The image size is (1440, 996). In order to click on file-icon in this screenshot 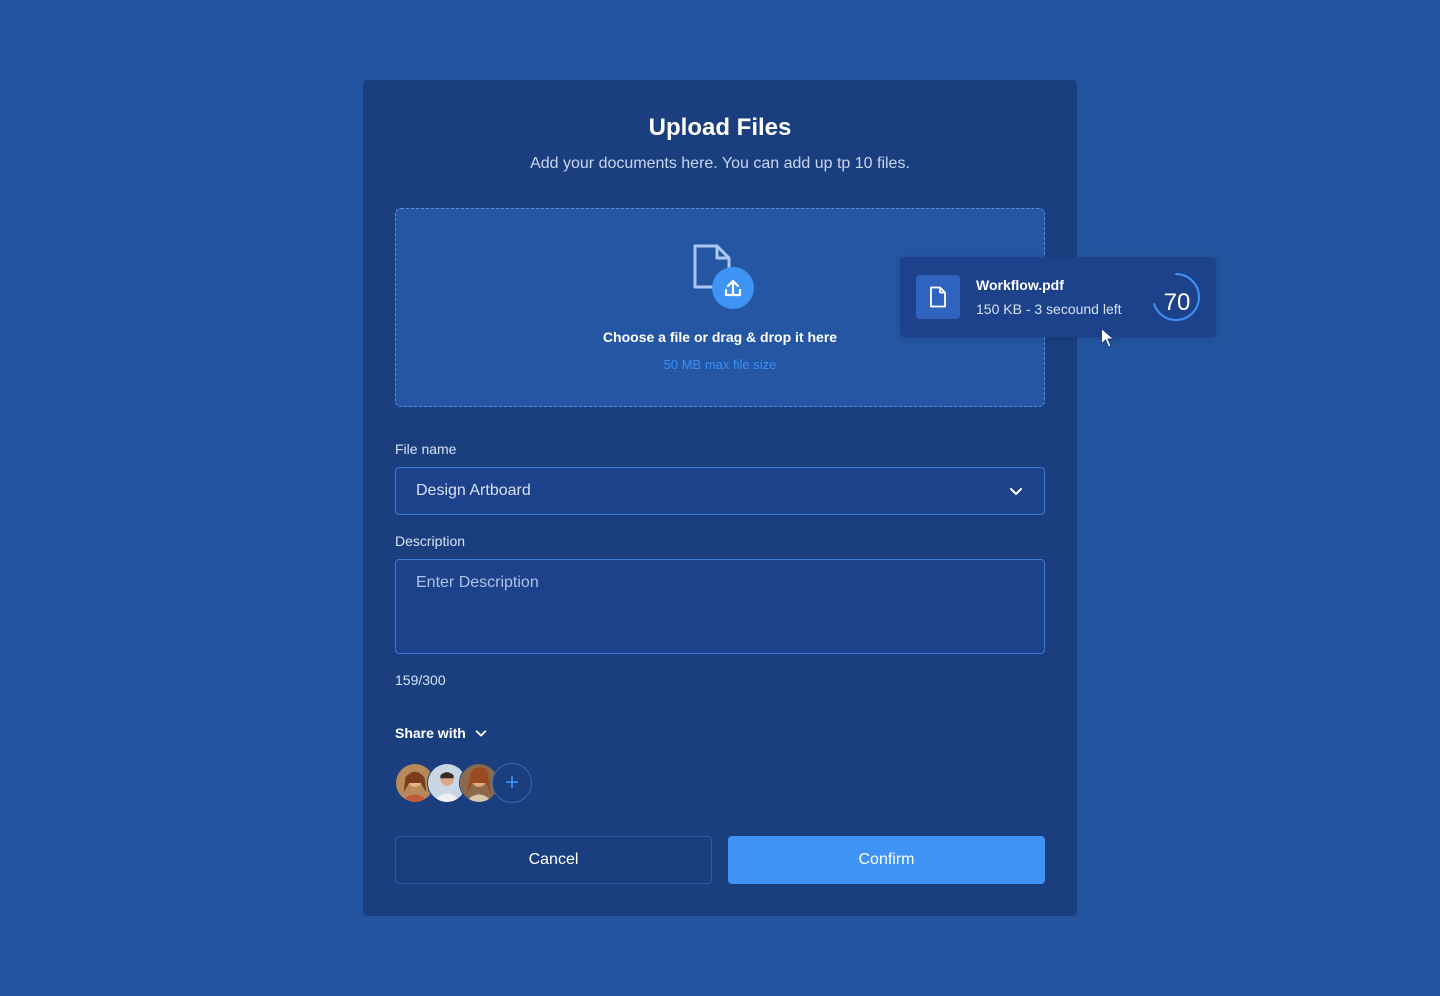, I will do `click(938, 297)`.